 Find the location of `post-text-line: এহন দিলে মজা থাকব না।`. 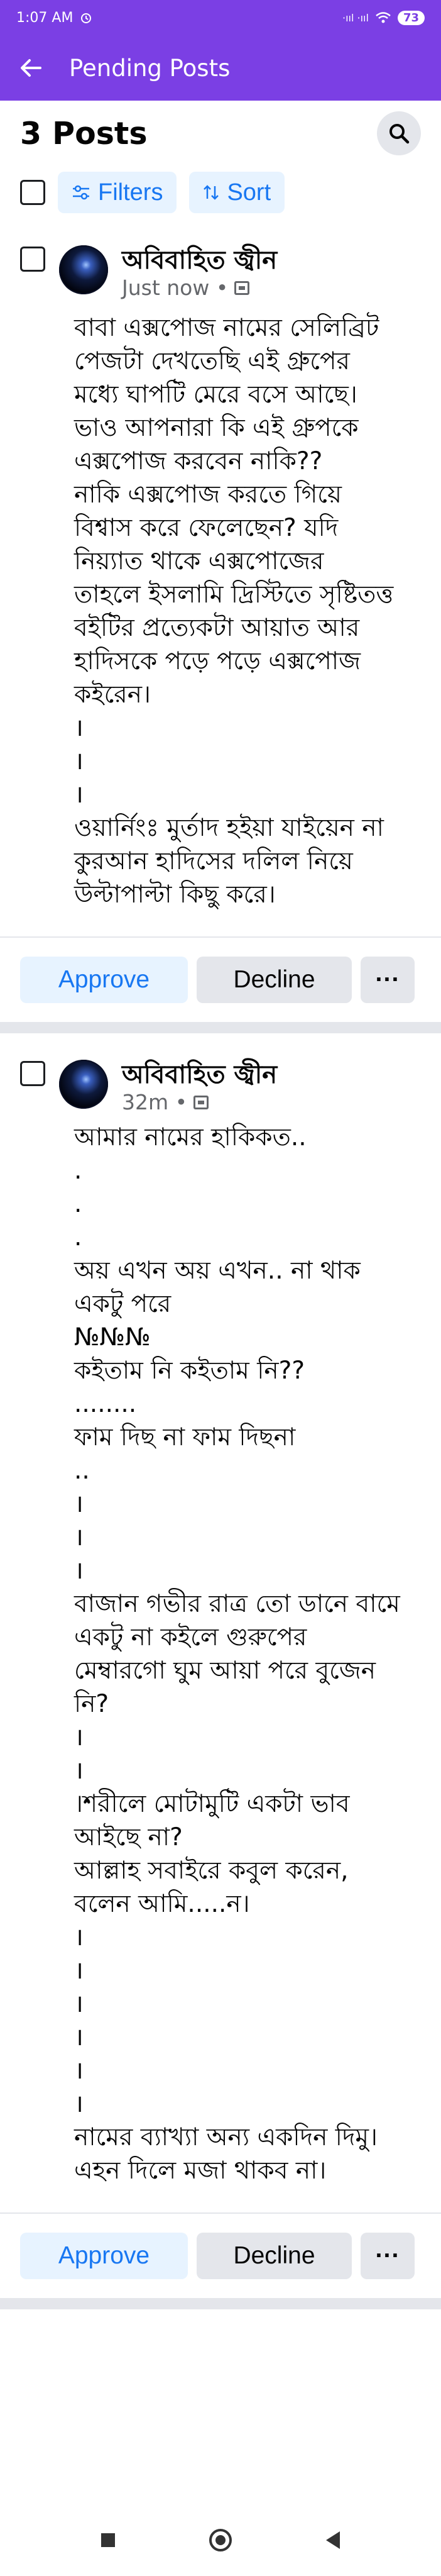

post-text-line: এহন দিলে মজা থাকব না। is located at coordinates (200, 2171).